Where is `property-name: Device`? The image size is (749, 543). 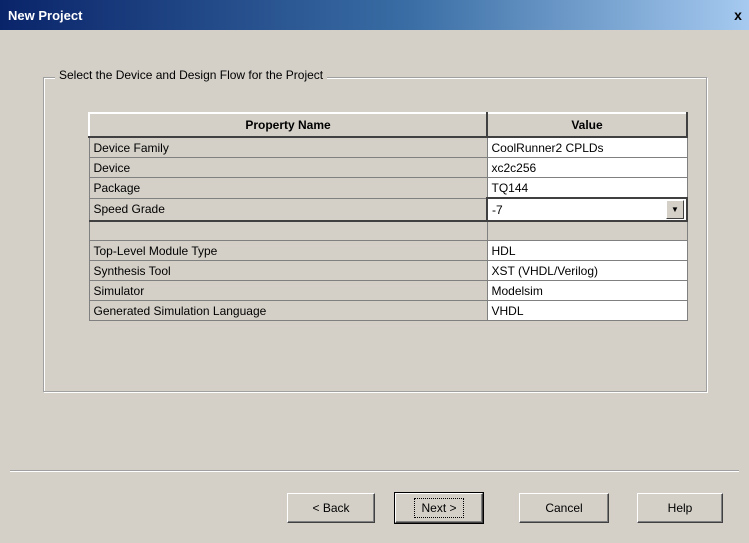
property-name: Device is located at coordinates (288, 167).